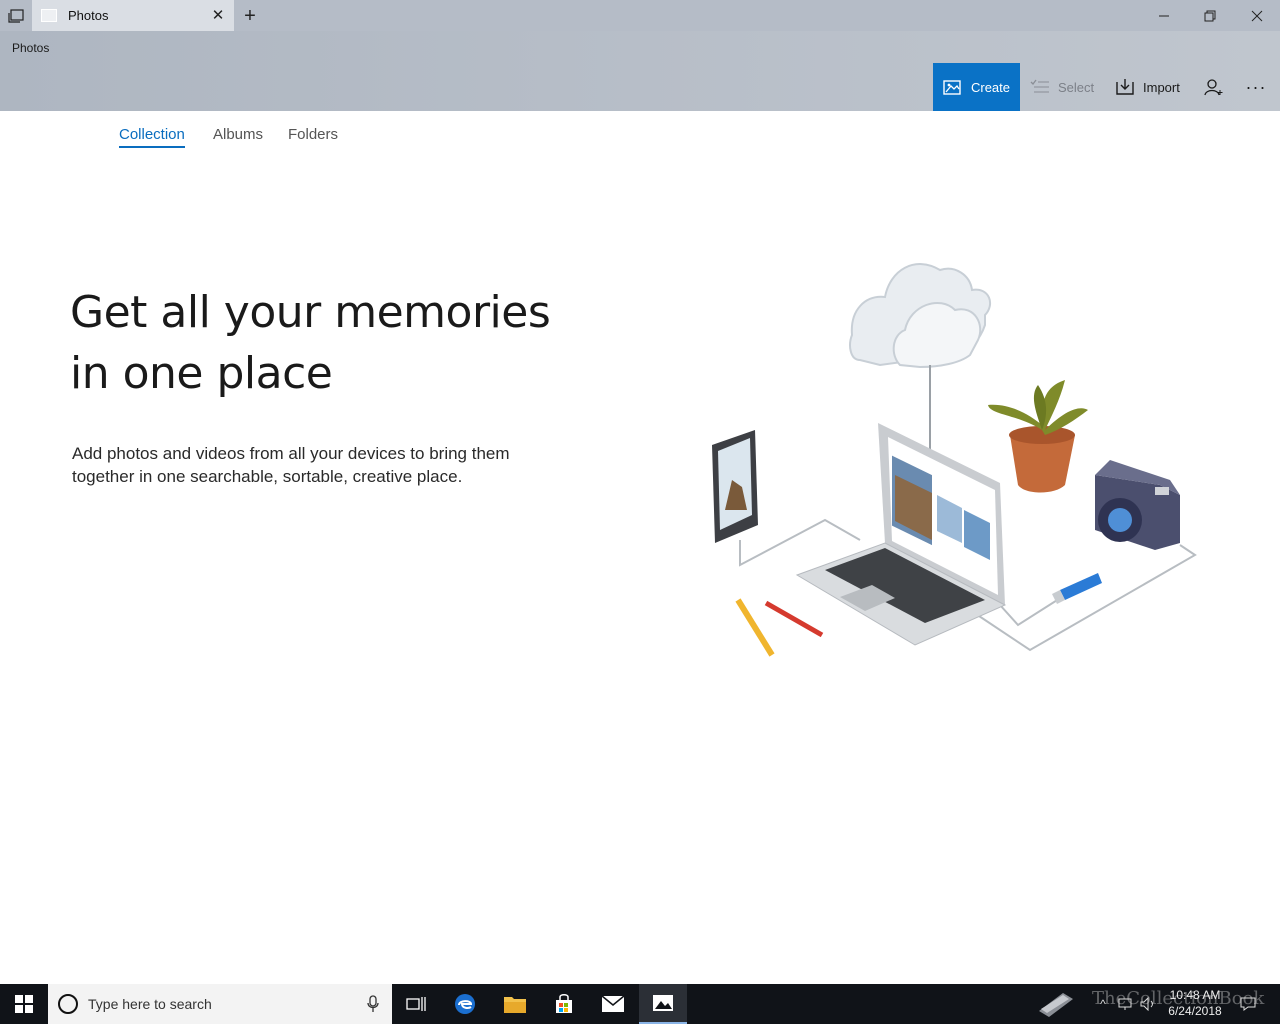  Describe the element at coordinates (310, 343) in the screenshot. I see `hero-title: Get all your memories in one place` at that location.